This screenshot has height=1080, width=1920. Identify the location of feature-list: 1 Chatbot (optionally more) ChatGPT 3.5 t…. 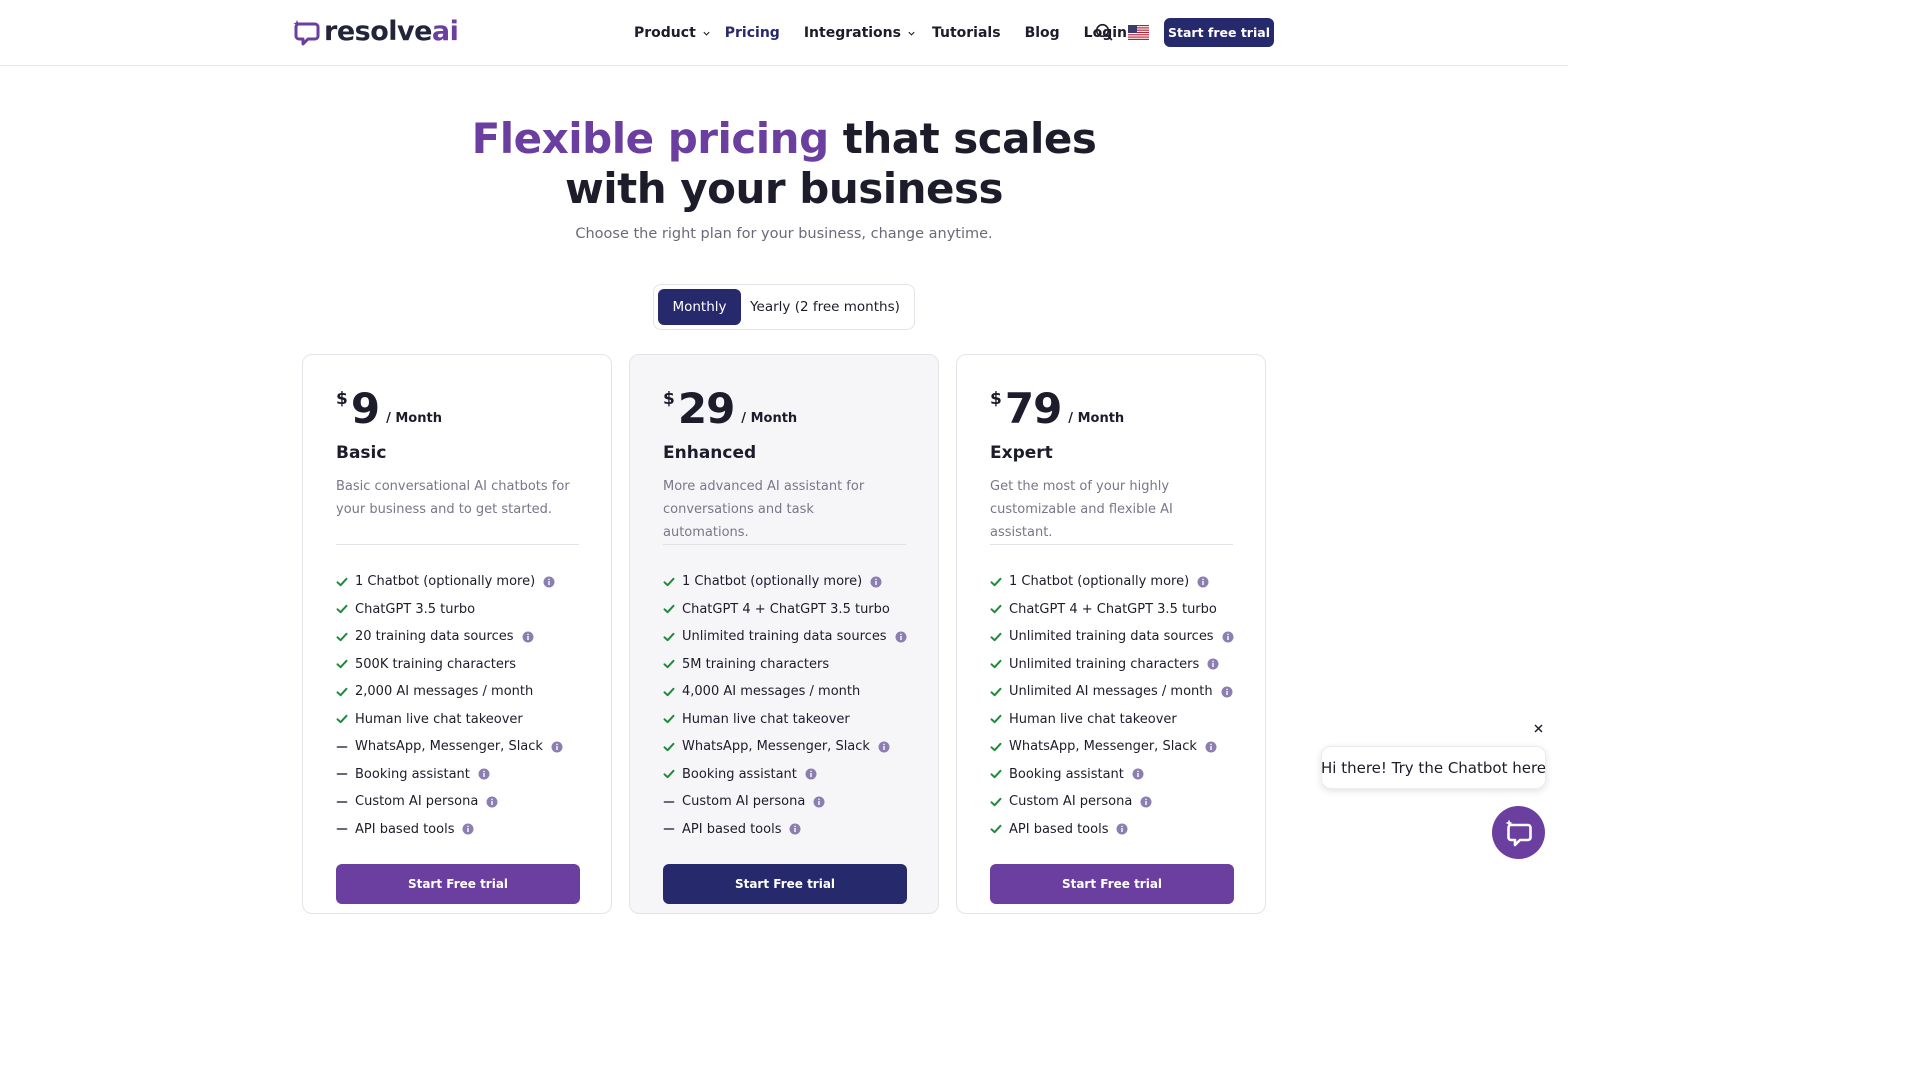
(471, 705).